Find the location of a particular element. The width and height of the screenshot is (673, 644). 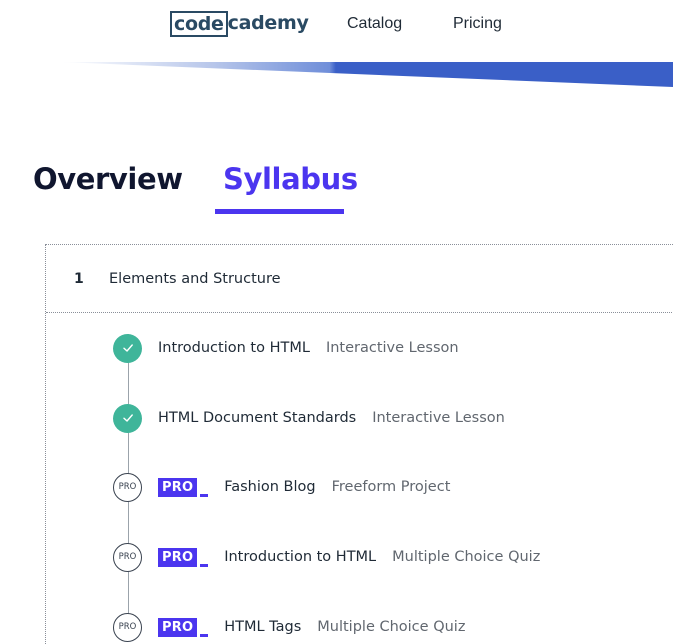

nav-pricing-link: Pricing is located at coordinates (477, 24).